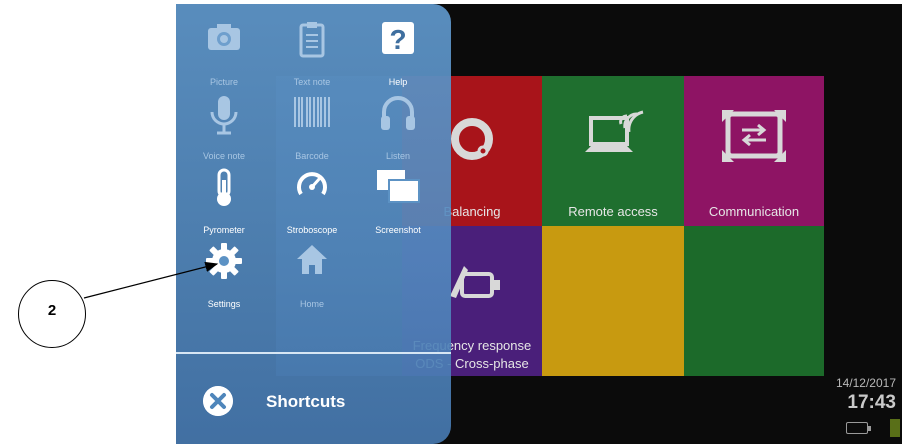 The width and height of the screenshot is (902, 444). I want to click on shortcut-help: ? Help, so click(398, 50).